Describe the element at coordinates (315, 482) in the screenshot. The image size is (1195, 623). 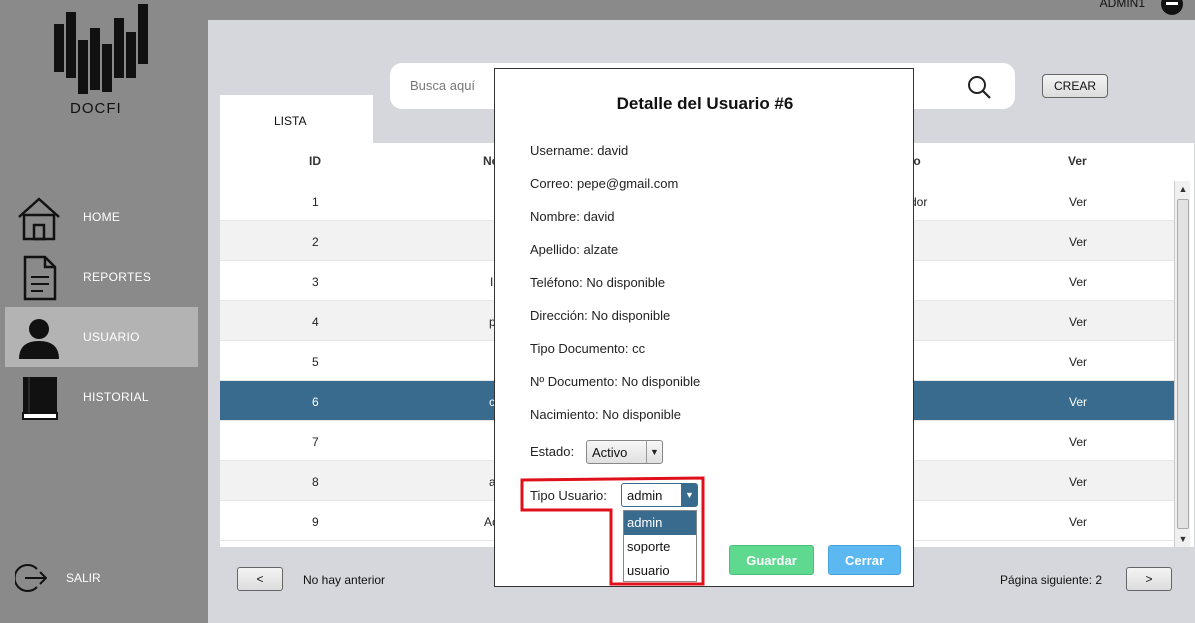
I see `cell-id: 8` at that location.